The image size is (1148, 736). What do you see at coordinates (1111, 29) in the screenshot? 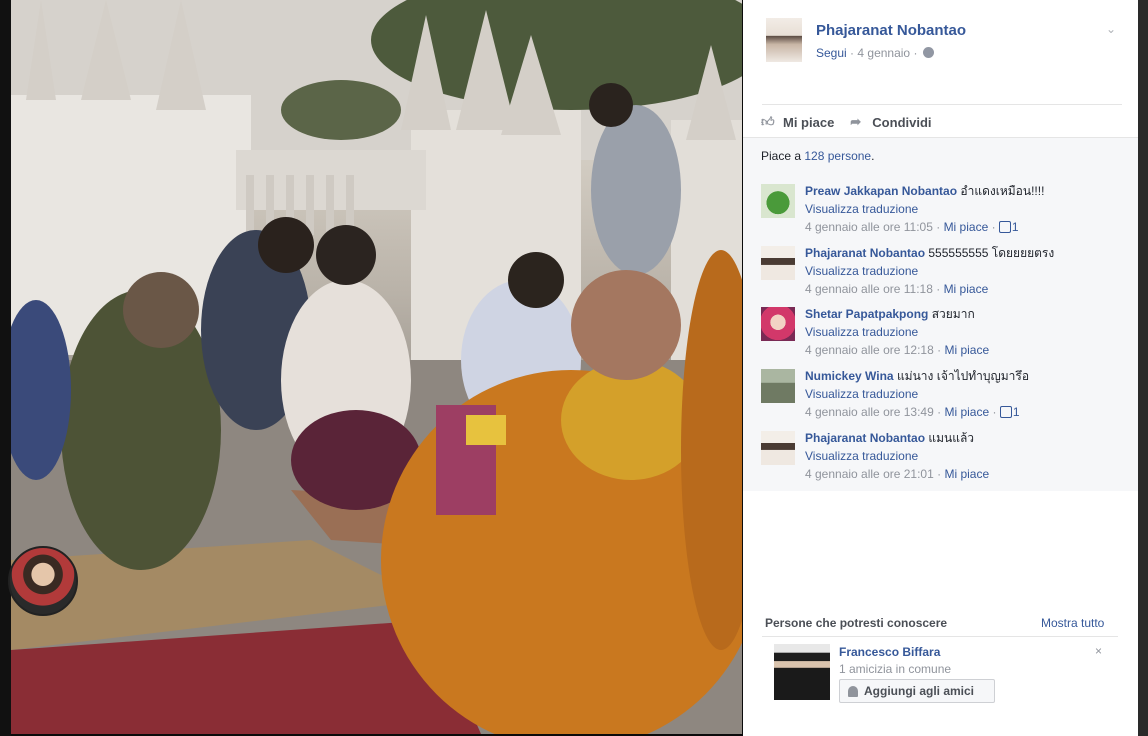
I see `chevron-down-icon: ⌄` at bounding box center [1111, 29].